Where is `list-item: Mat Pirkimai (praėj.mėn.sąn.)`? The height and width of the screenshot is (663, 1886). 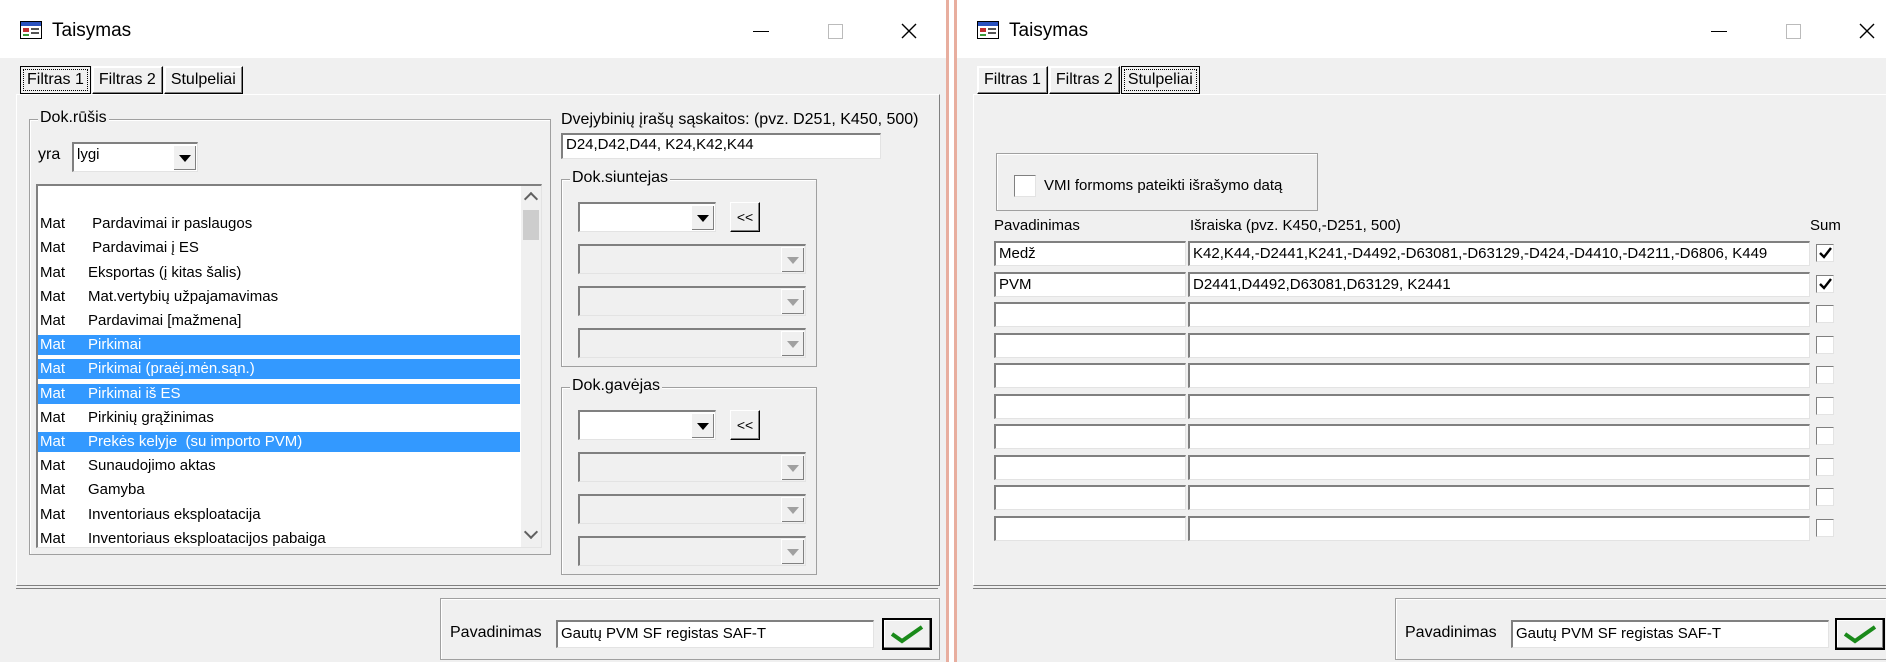
list-item: Mat Pirkimai (praėj.mėn.sąn.) is located at coordinates (279, 369).